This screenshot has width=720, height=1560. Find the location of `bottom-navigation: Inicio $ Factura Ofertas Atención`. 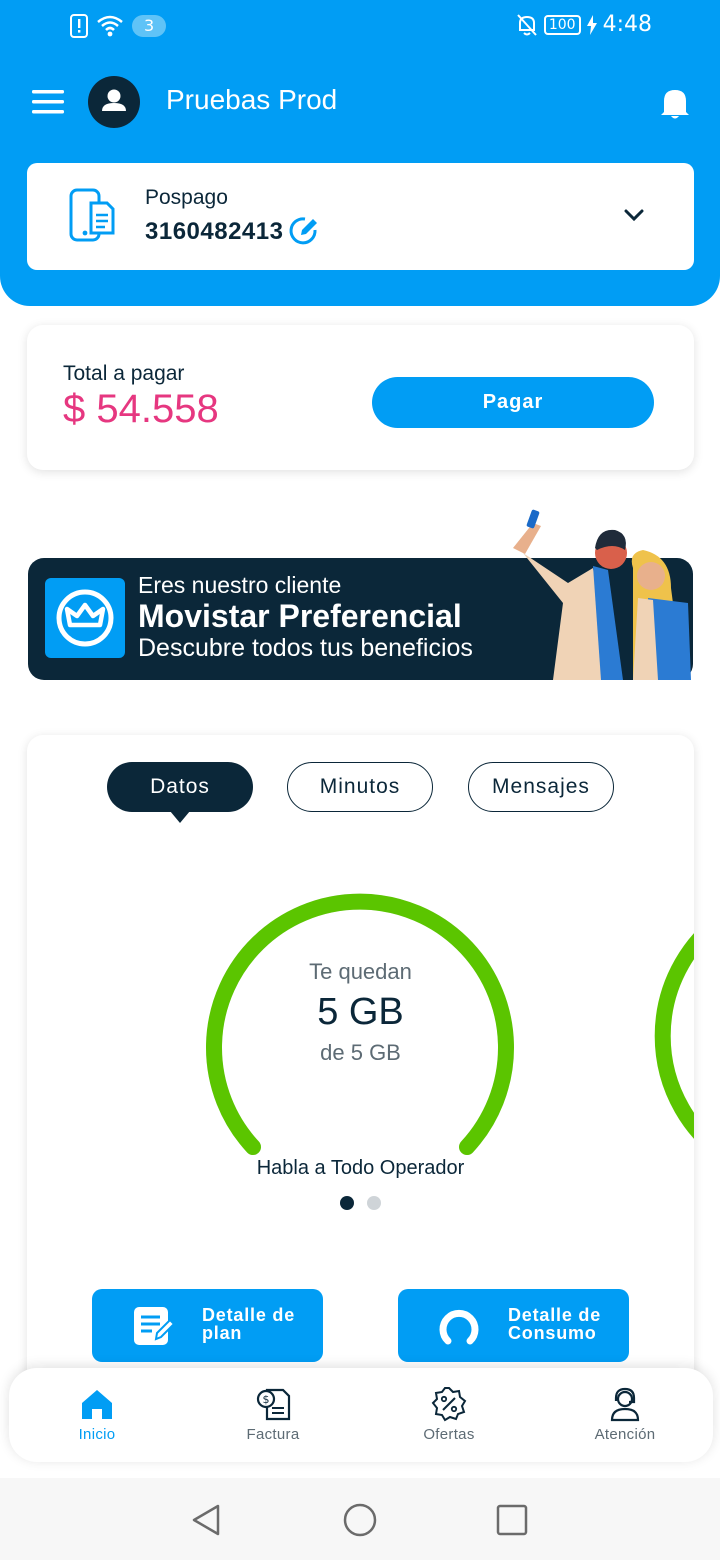

bottom-navigation: Inicio $ Factura Ofertas Atención is located at coordinates (361, 1415).